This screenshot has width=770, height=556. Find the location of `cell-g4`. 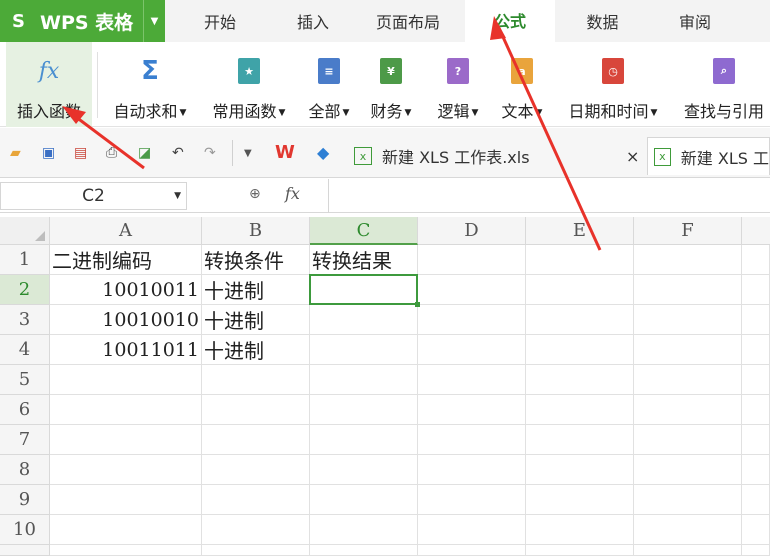

cell-g4 is located at coordinates (756, 350).